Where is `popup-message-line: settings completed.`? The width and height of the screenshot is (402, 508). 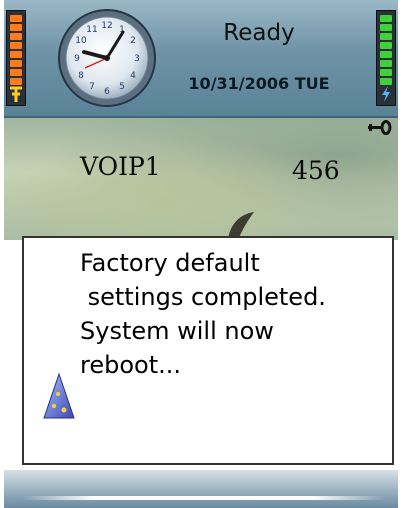 popup-message-line: settings completed. is located at coordinates (203, 297).